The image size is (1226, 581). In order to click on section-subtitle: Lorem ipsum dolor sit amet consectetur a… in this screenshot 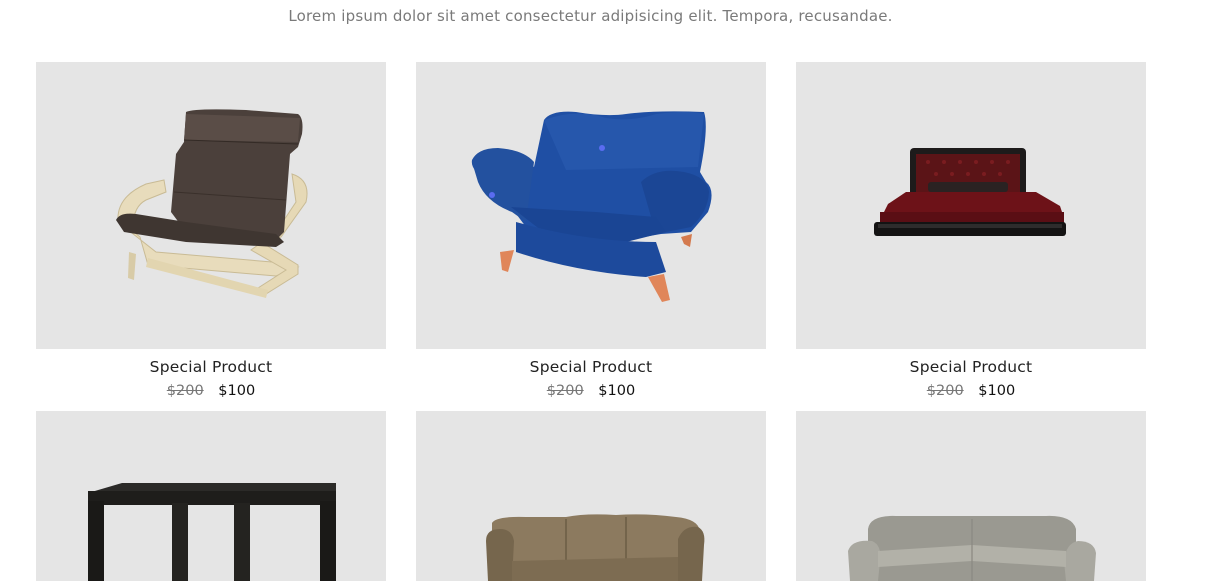, I will do `click(590, 16)`.